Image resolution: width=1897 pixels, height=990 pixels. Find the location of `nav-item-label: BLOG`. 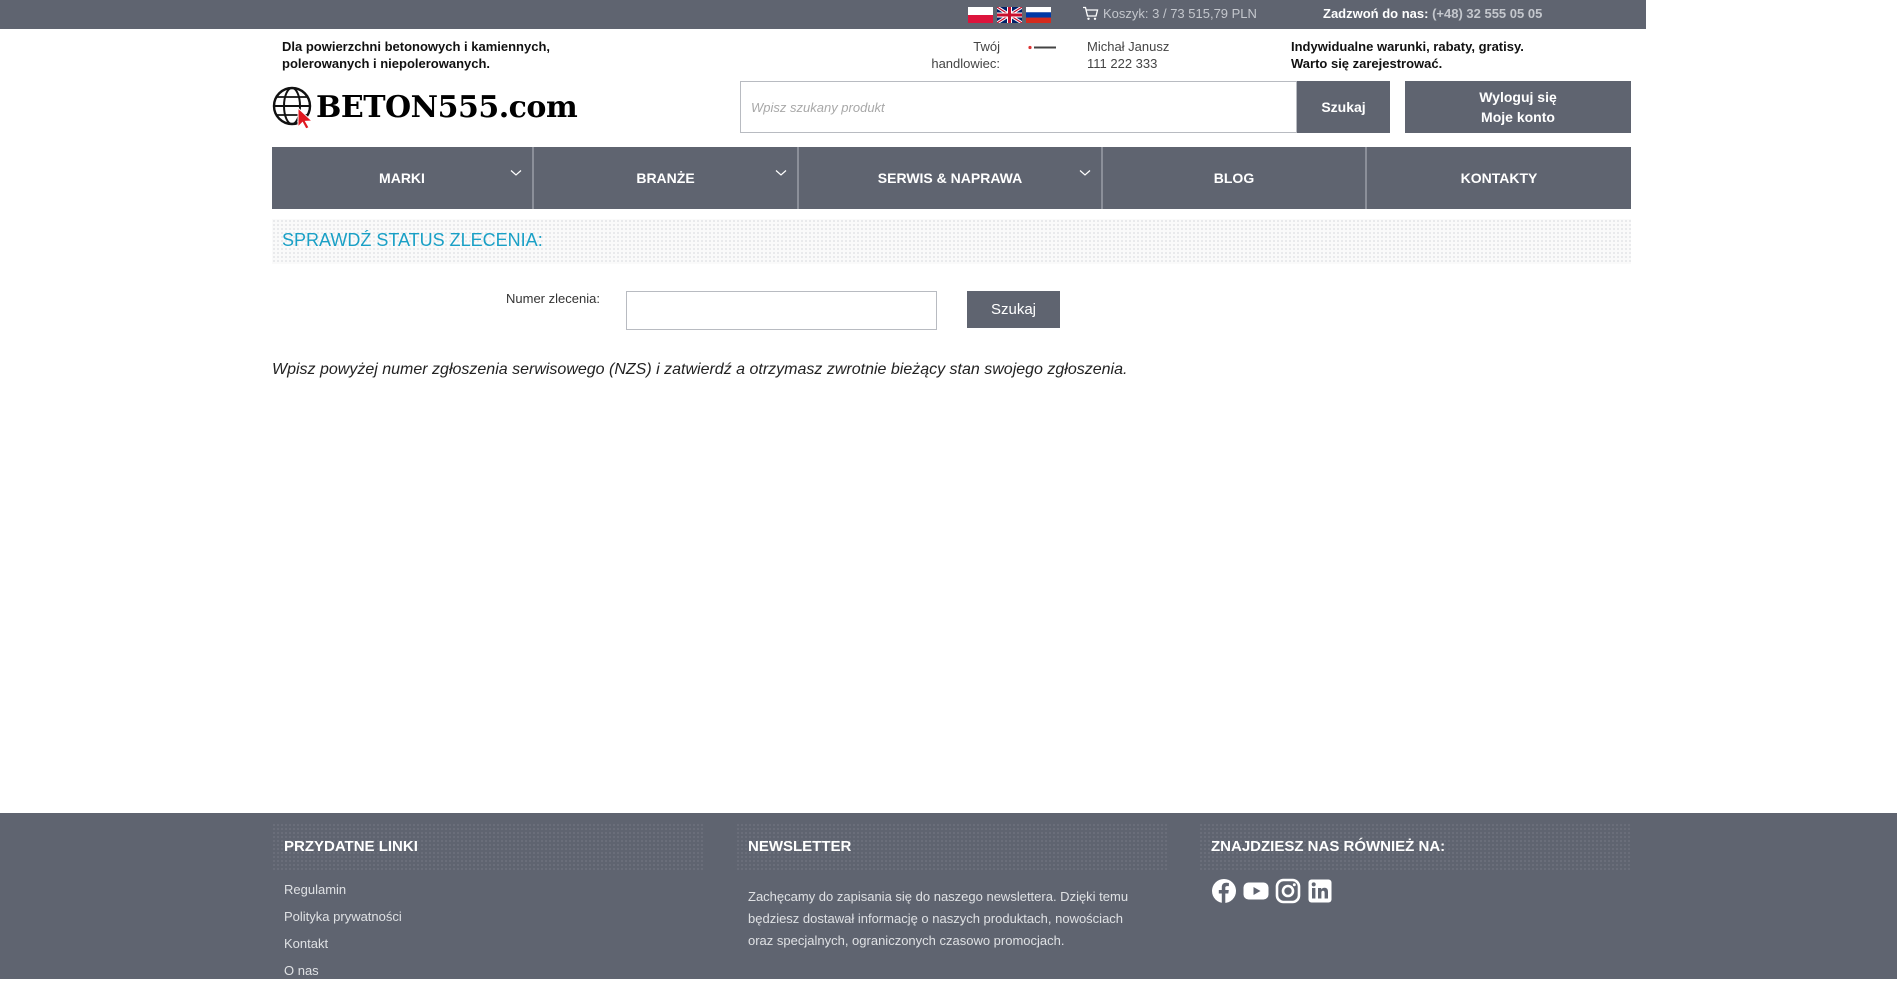

nav-item-label: BLOG is located at coordinates (1234, 178).